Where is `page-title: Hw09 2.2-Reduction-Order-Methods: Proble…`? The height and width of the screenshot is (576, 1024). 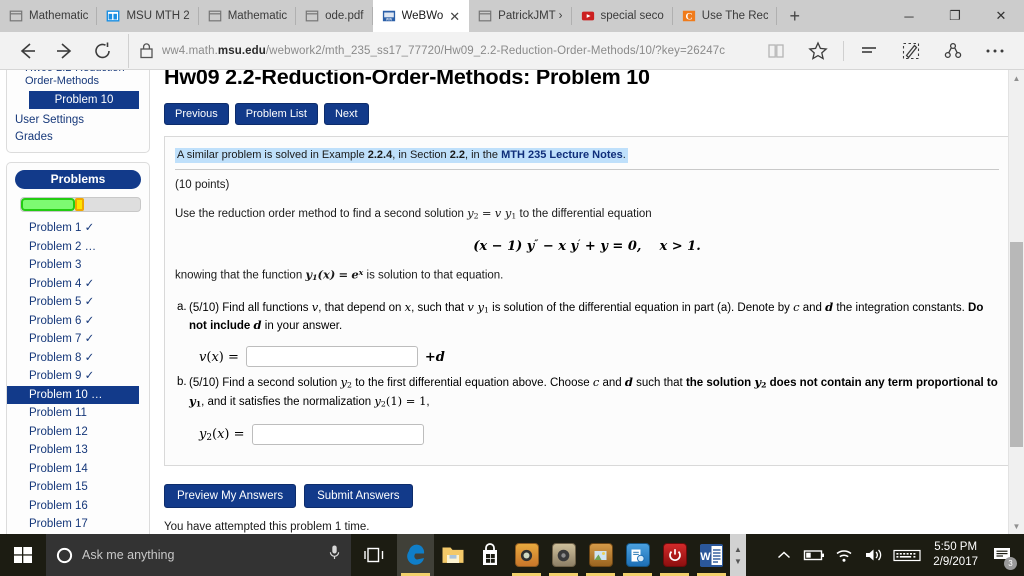 page-title: Hw09 2.2-Reduction-Order-Methods: Proble… is located at coordinates (407, 79).